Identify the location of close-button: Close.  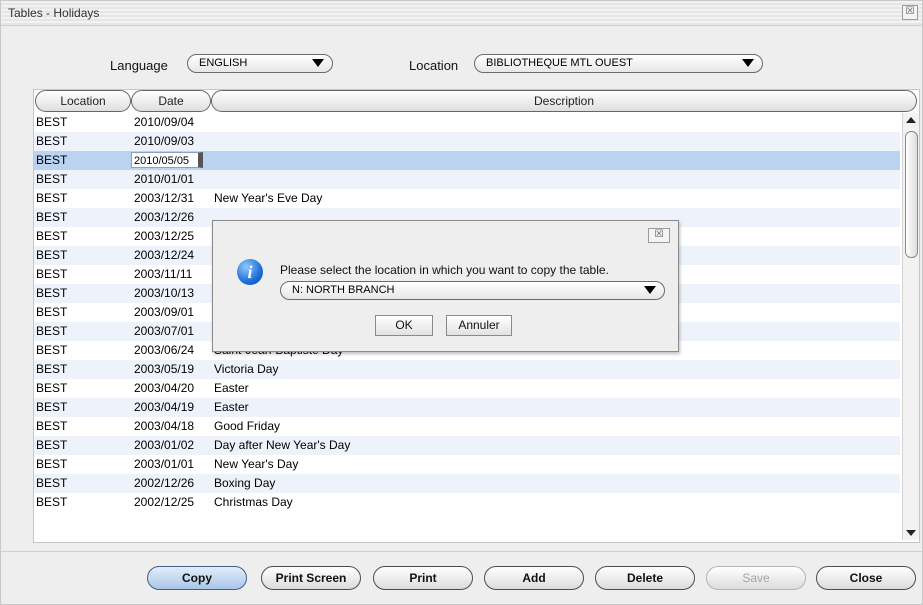
(866, 578).